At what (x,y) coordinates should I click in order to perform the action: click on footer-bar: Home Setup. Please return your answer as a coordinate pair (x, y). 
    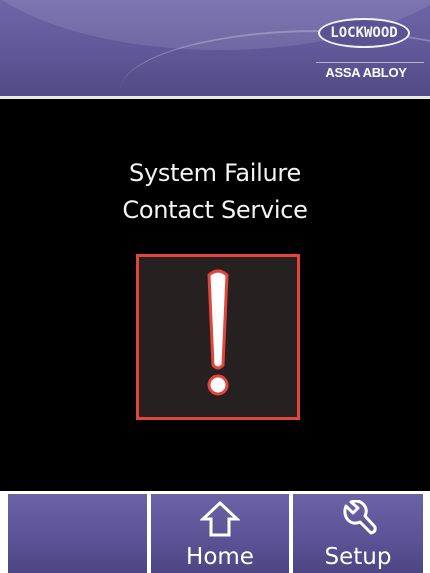
    Looking at the image, I should click on (215, 532).